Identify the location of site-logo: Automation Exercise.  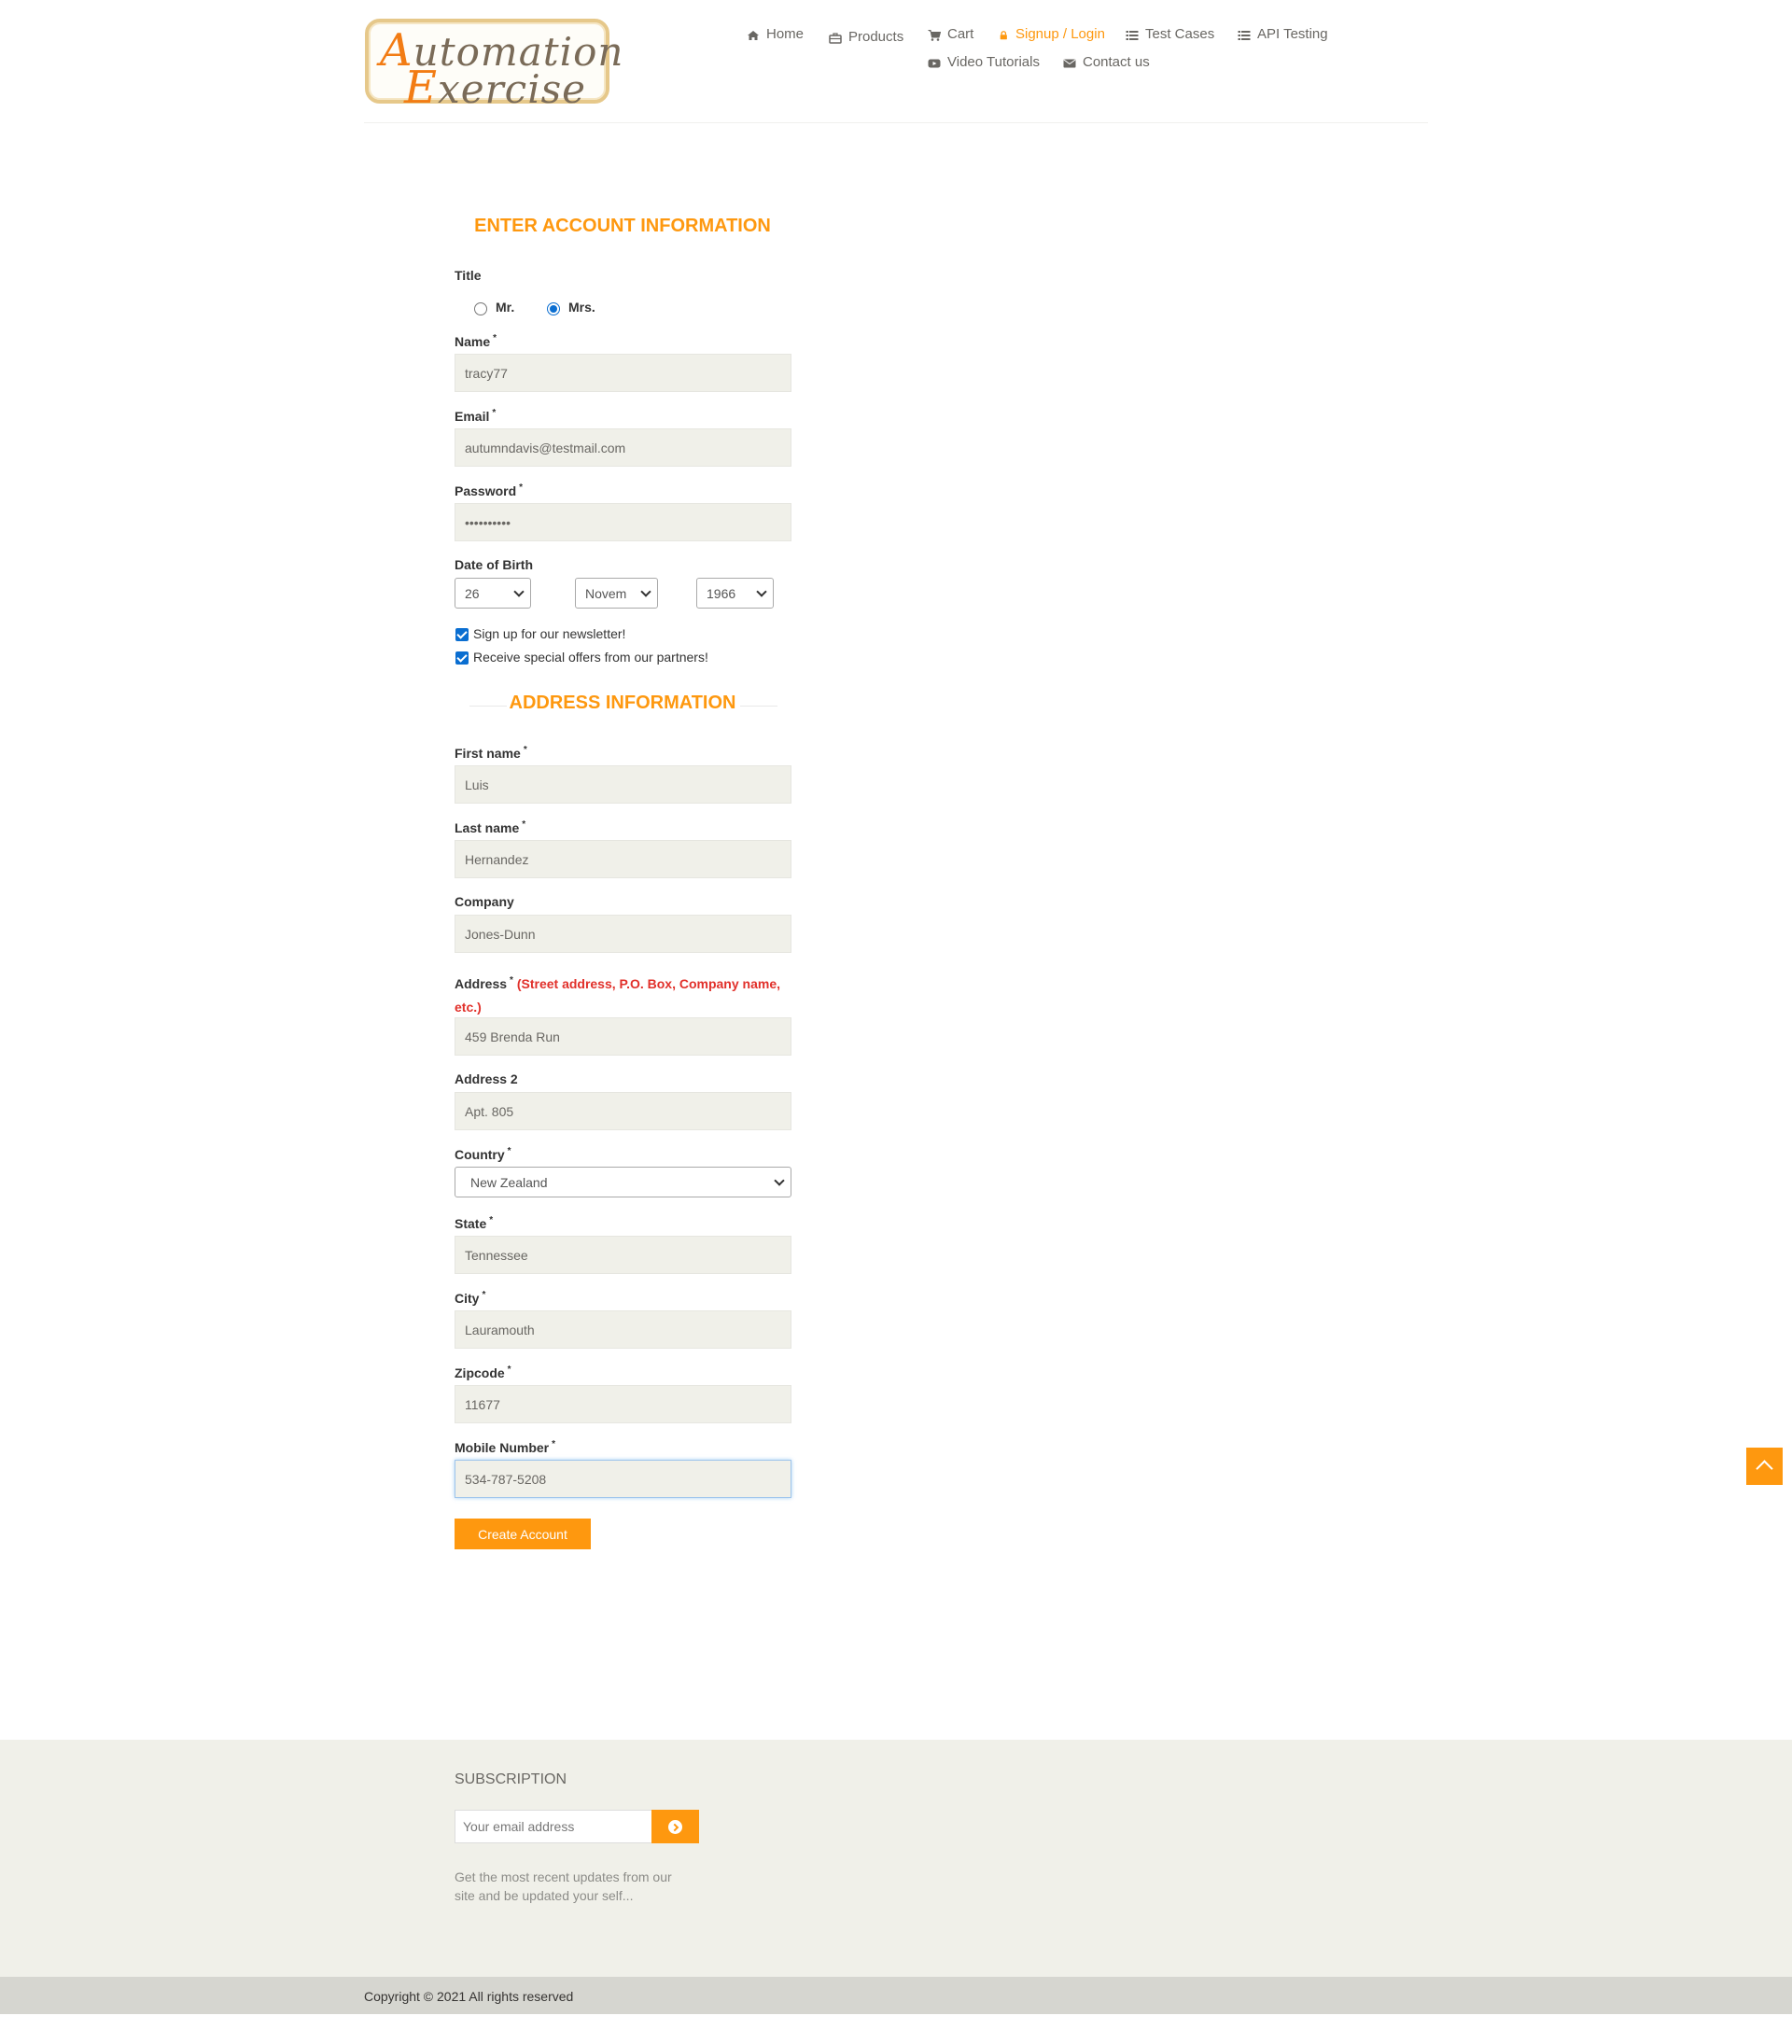
(494, 66).